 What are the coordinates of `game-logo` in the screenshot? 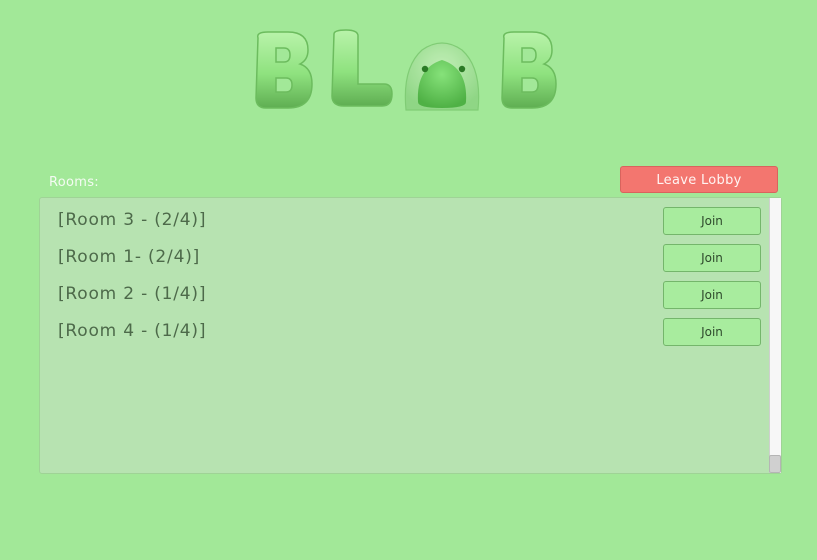 It's located at (406, 73).